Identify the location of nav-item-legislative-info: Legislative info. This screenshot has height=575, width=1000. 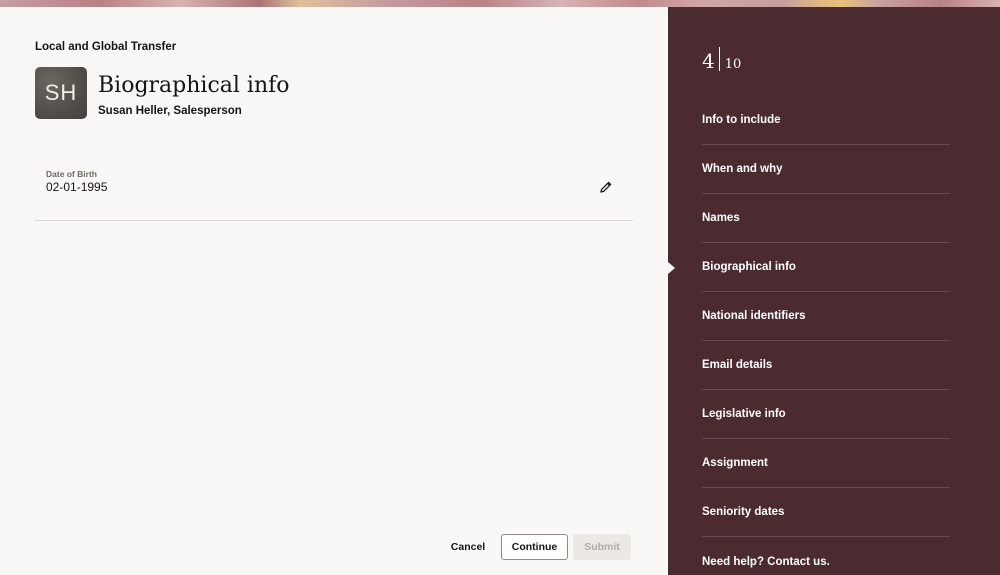
(826, 414).